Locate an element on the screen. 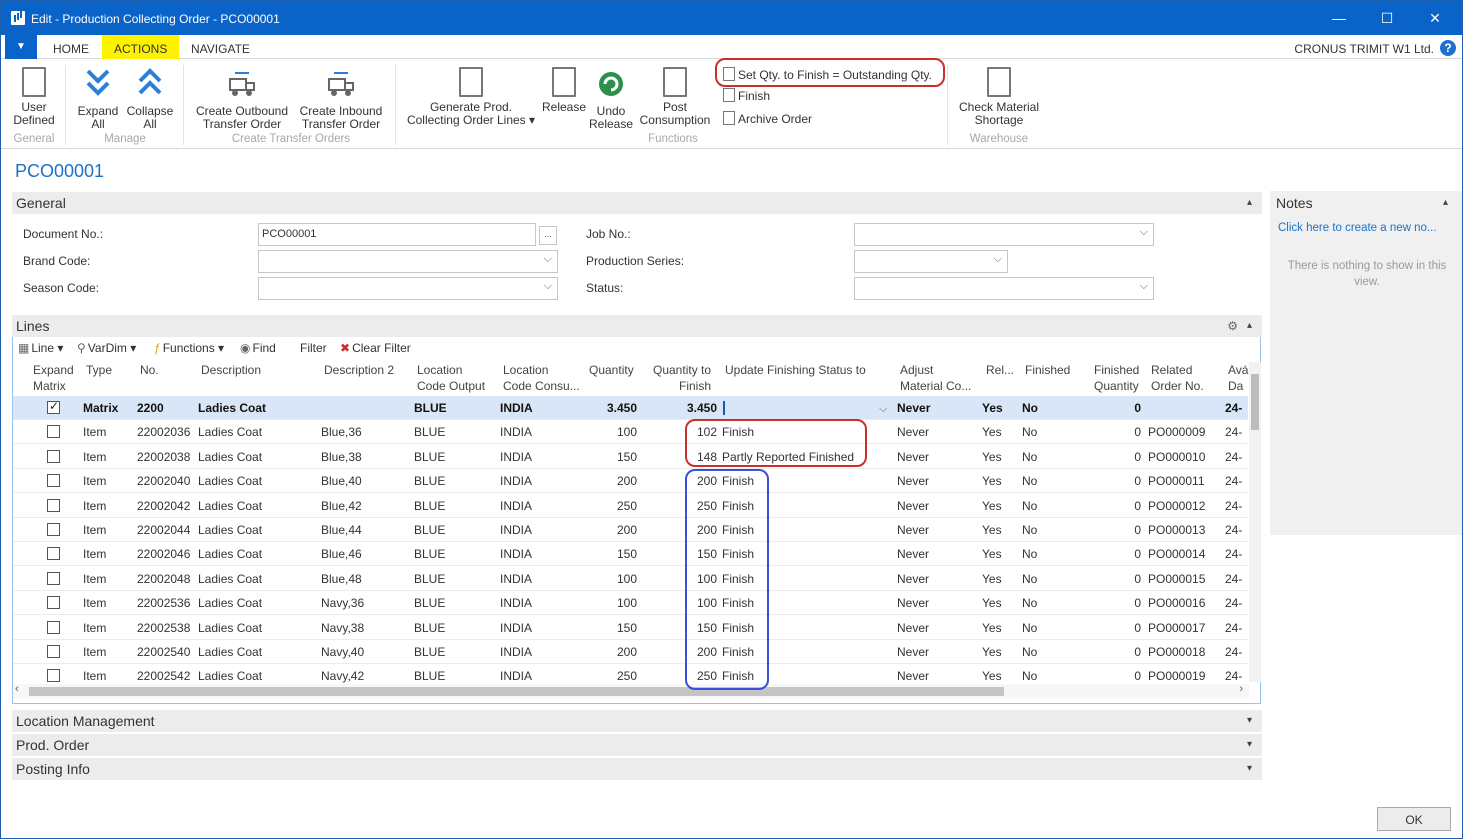 This screenshot has height=839, width=1463. create-outbound-transfer-button: Create Outbound Transfer Order is located at coordinates (242, 99).